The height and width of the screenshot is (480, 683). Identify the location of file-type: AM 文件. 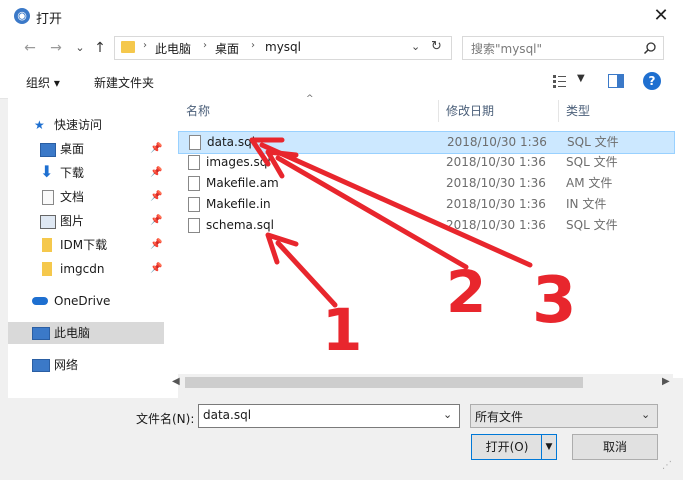
(589, 183).